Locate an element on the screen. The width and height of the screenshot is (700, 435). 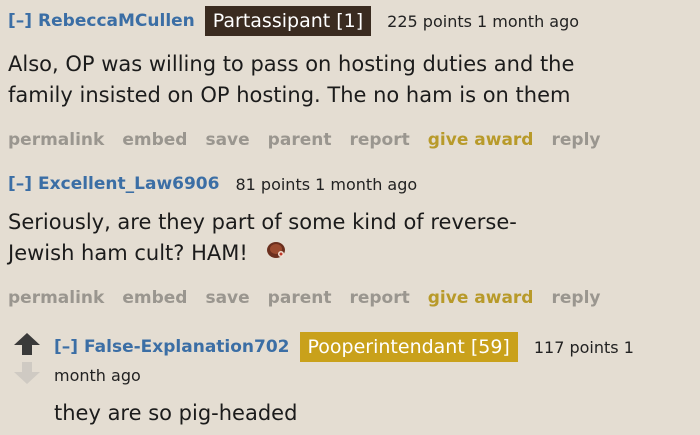
comment-body-text: Jewish ham cult? HAM! is located at coordinates (128, 253).